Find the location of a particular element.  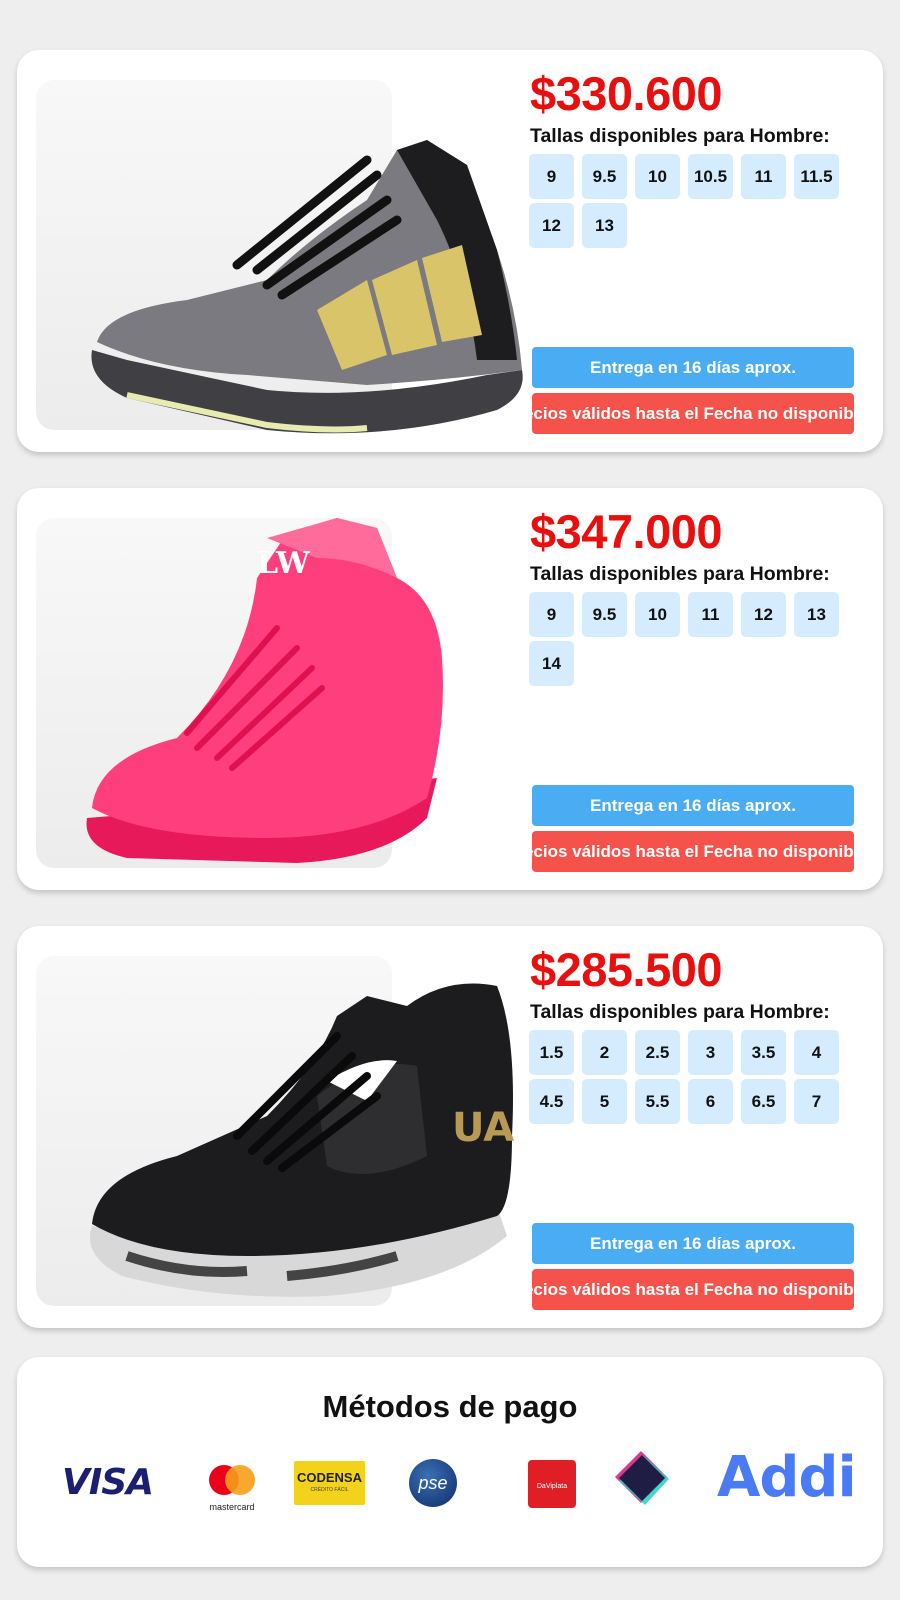

visa-logo: VISA is located at coordinates (112, 1482).